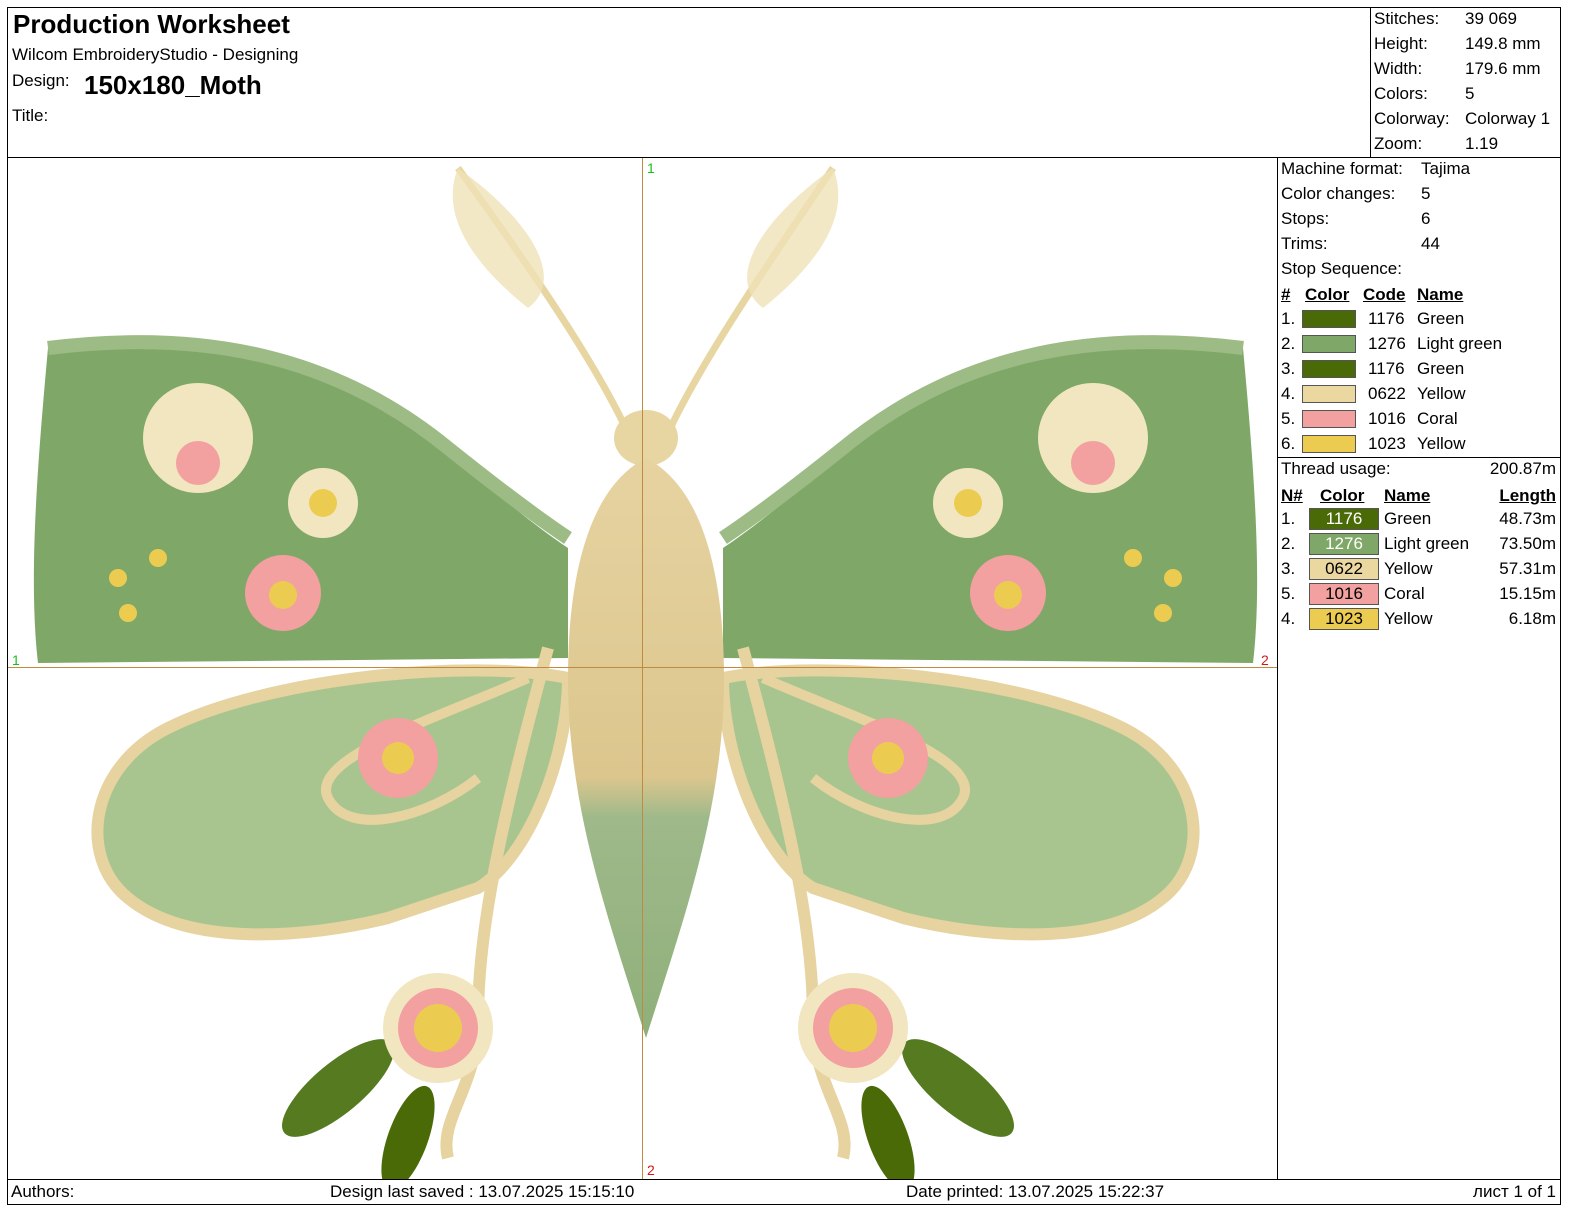  What do you see at coordinates (155, 54) in the screenshot?
I see `app-name: Wilcom EmbroideryStudio - Designing` at bounding box center [155, 54].